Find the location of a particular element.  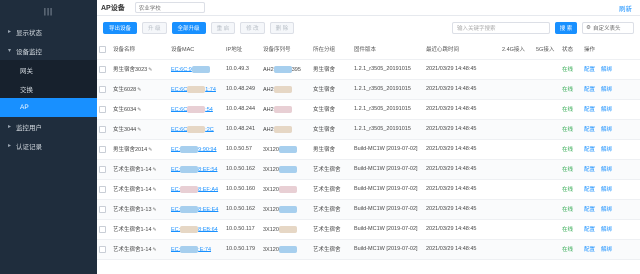

column-header: 2.4G接入 is located at coordinates (517, 50).